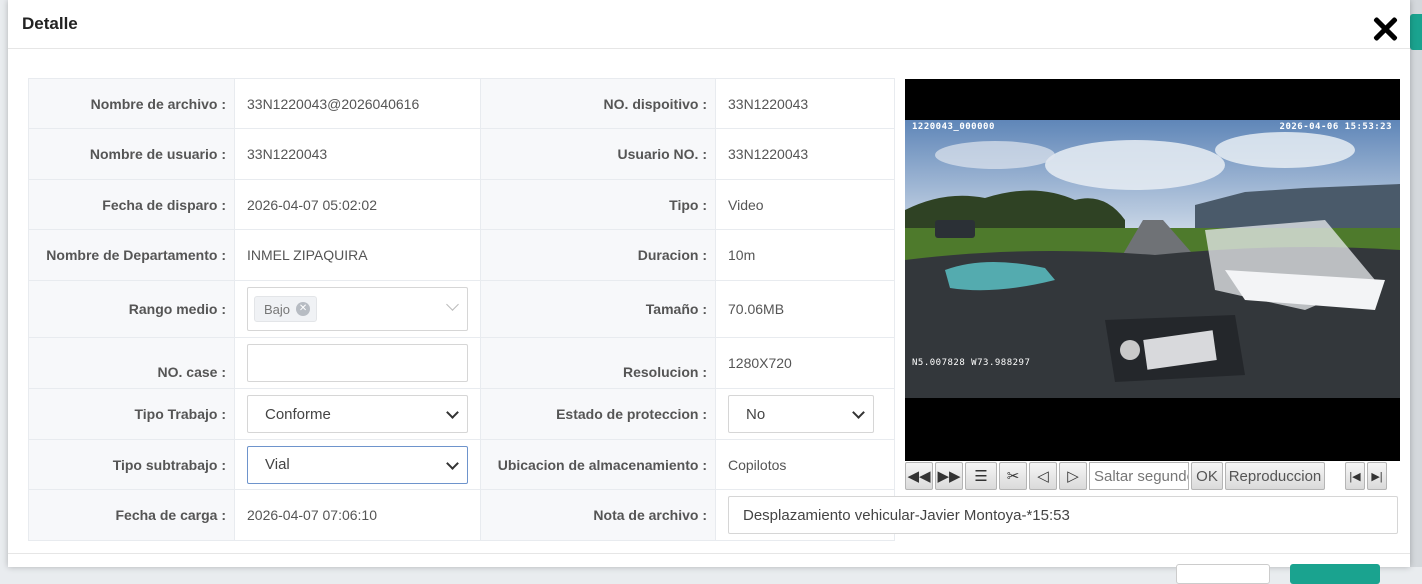  I want to click on resolution-label: Resolucion :, so click(598, 363).